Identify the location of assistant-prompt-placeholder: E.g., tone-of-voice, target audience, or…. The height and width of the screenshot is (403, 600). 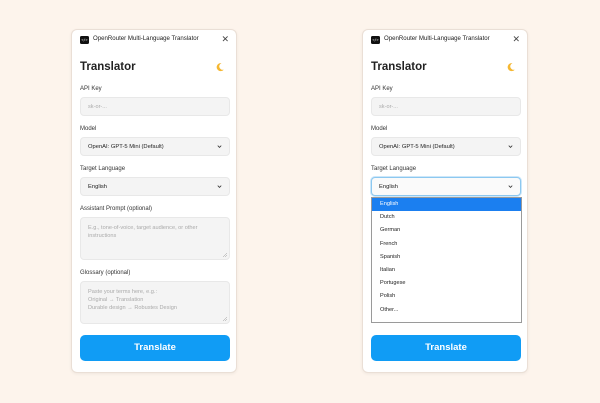
(143, 232).